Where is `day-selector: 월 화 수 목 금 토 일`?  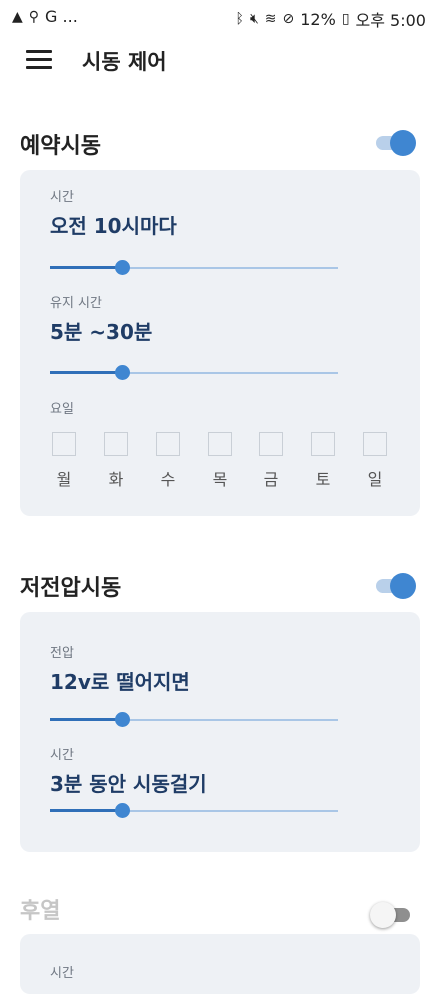 day-selector: 월 화 수 목 금 토 일 is located at coordinates (222, 462).